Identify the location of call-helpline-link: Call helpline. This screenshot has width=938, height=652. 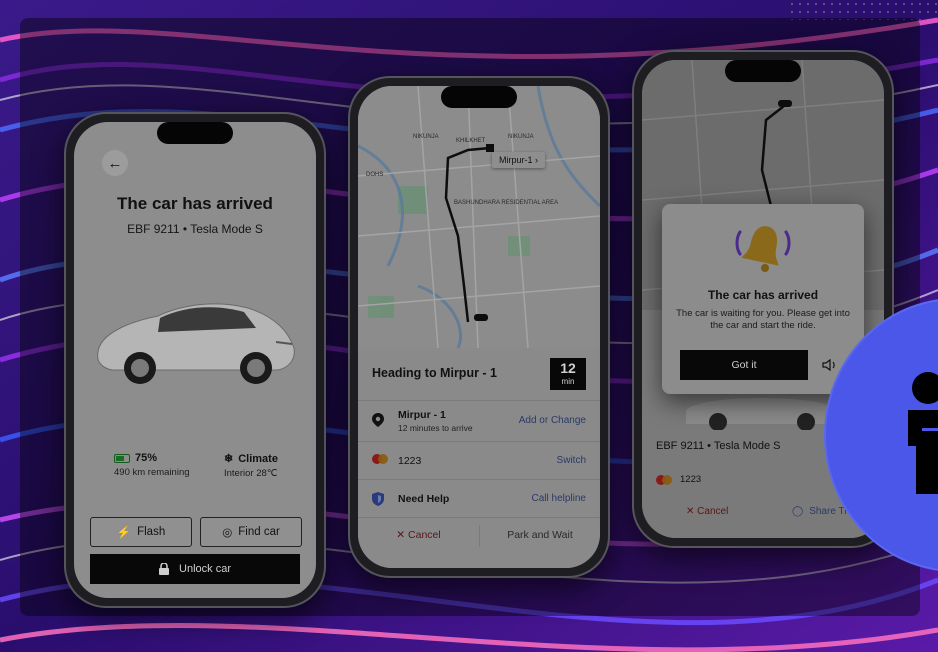
(559, 498).